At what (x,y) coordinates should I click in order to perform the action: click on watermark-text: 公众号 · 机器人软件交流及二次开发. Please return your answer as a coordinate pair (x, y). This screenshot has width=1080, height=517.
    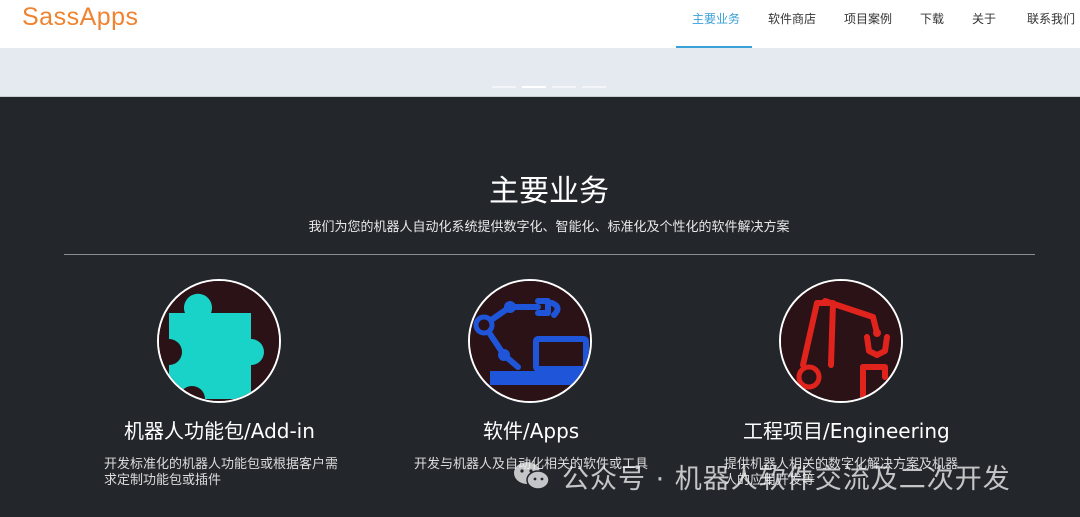
    Looking at the image, I should click on (786, 479).